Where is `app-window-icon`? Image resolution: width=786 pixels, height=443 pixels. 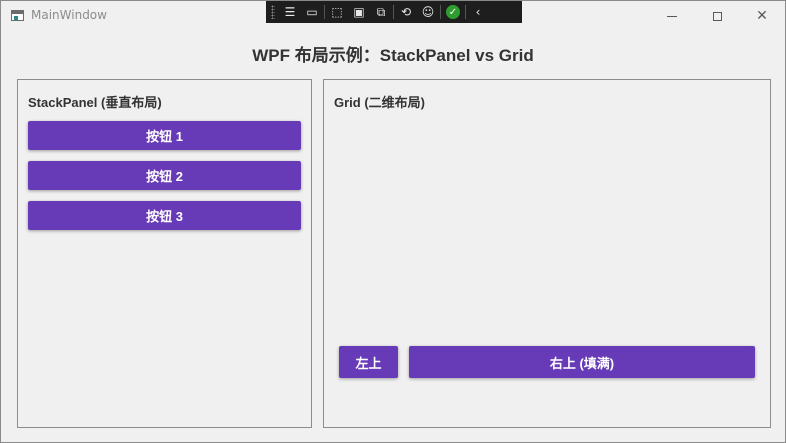 app-window-icon is located at coordinates (17, 15).